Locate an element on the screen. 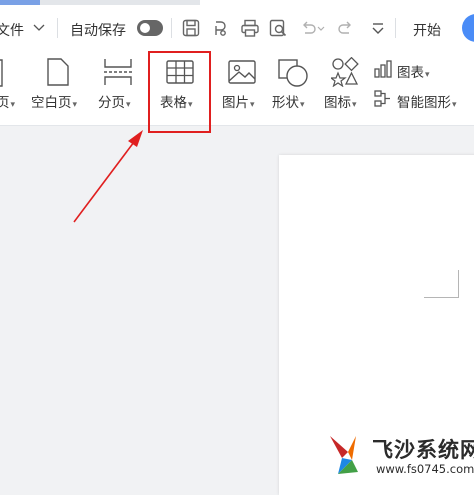 The width and height of the screenshot is (474, 495). watermark-logo-icon is located at coordinates (344, 455).